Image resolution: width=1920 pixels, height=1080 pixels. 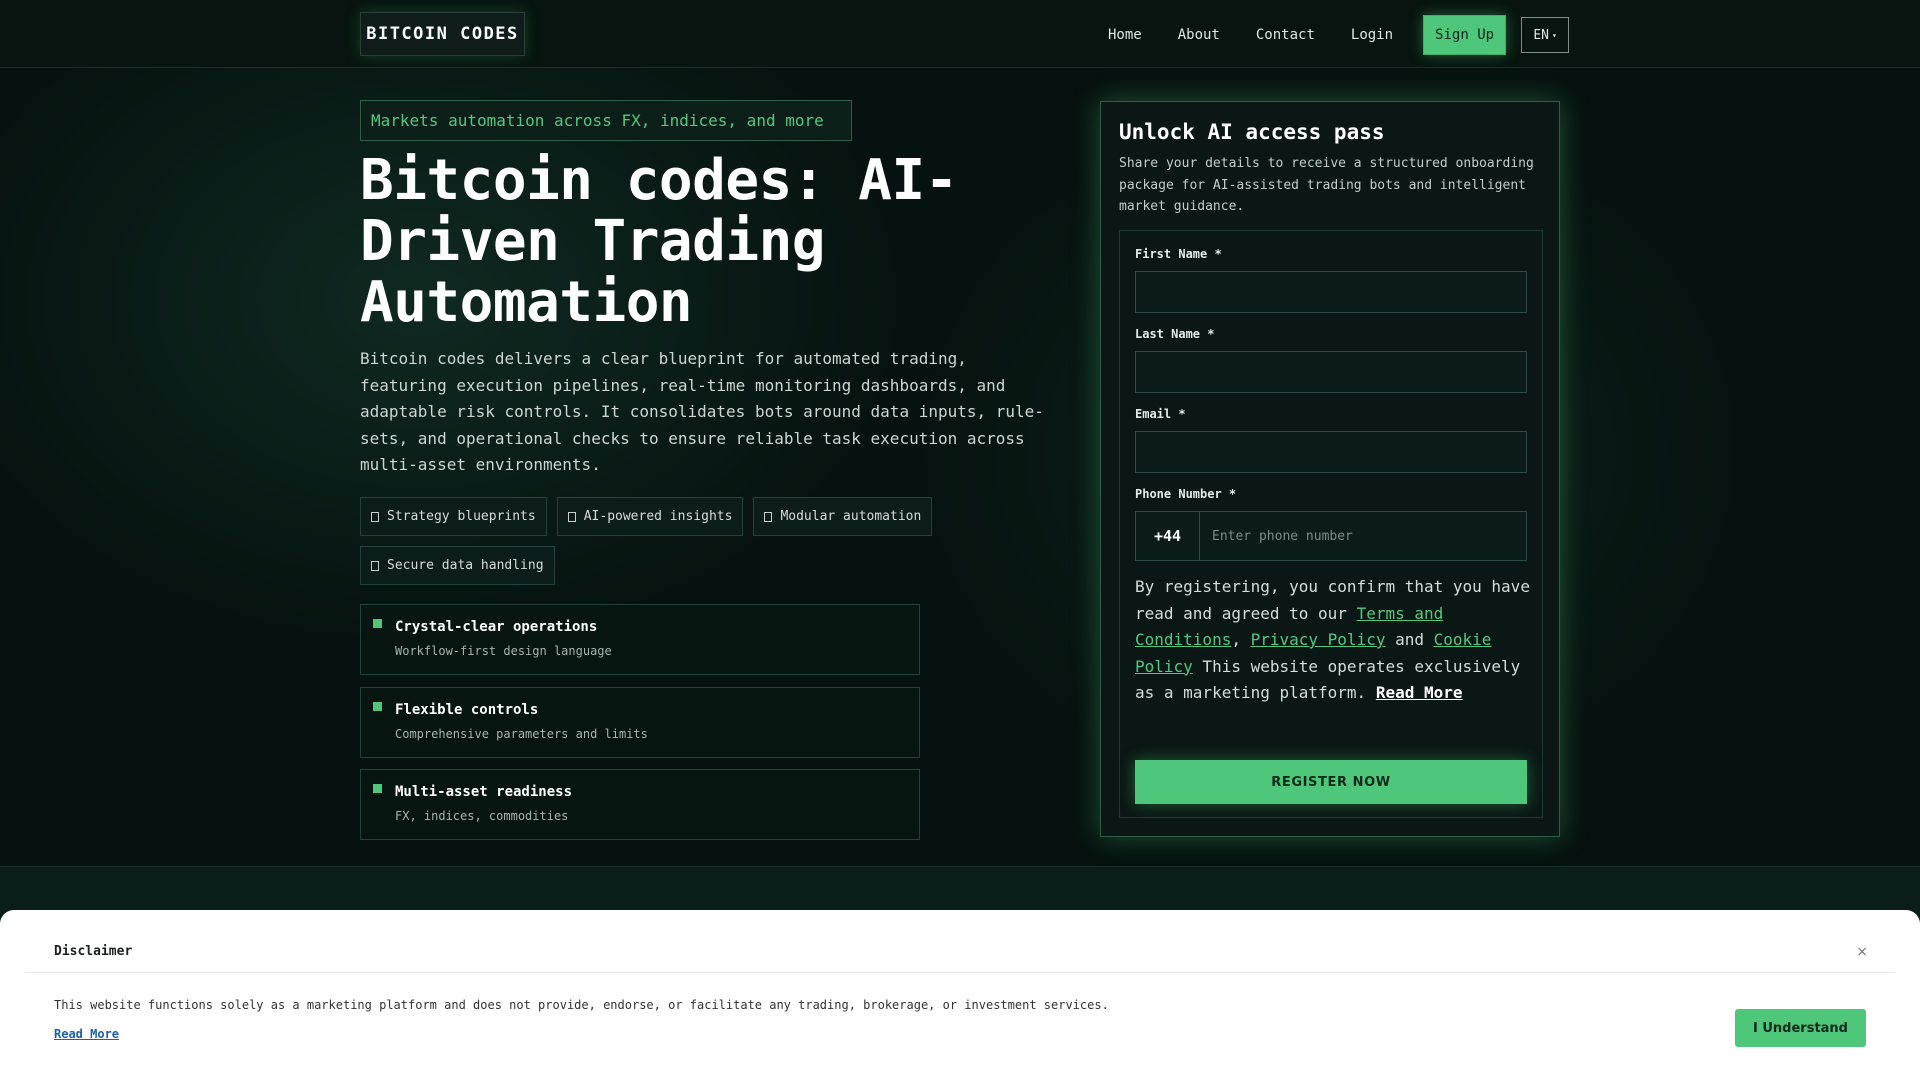 I want to click on first-name-input, so click(x=1331, y=292).